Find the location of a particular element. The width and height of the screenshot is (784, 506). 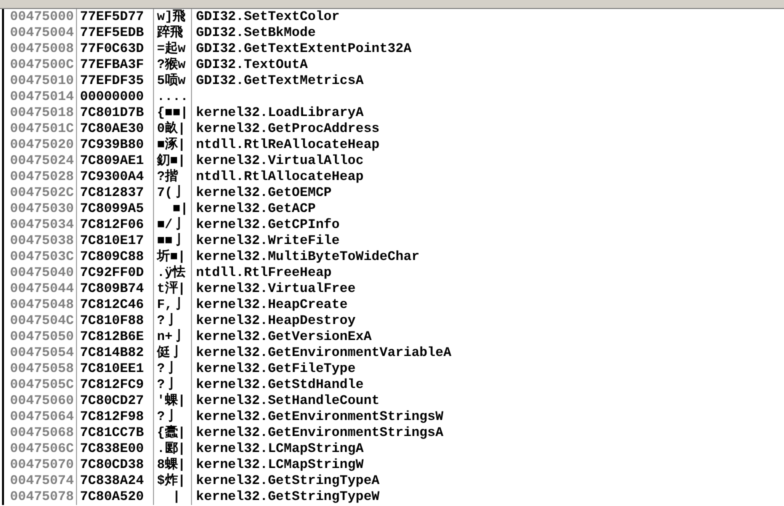

hex-cell: 77EFDF35 is located at coordinates (112, 80).